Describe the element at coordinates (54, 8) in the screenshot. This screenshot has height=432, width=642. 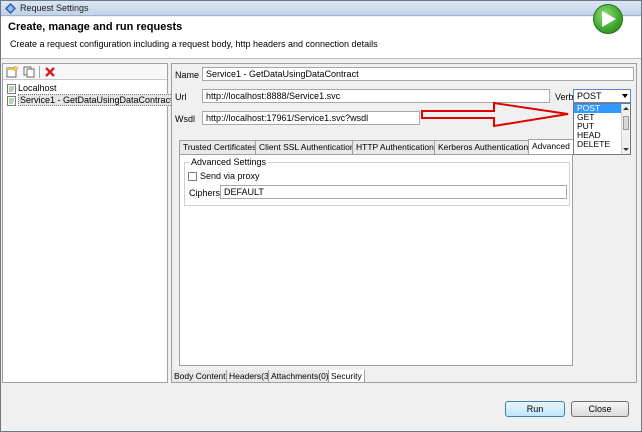
I see `window-title: Request Settings` at that location.